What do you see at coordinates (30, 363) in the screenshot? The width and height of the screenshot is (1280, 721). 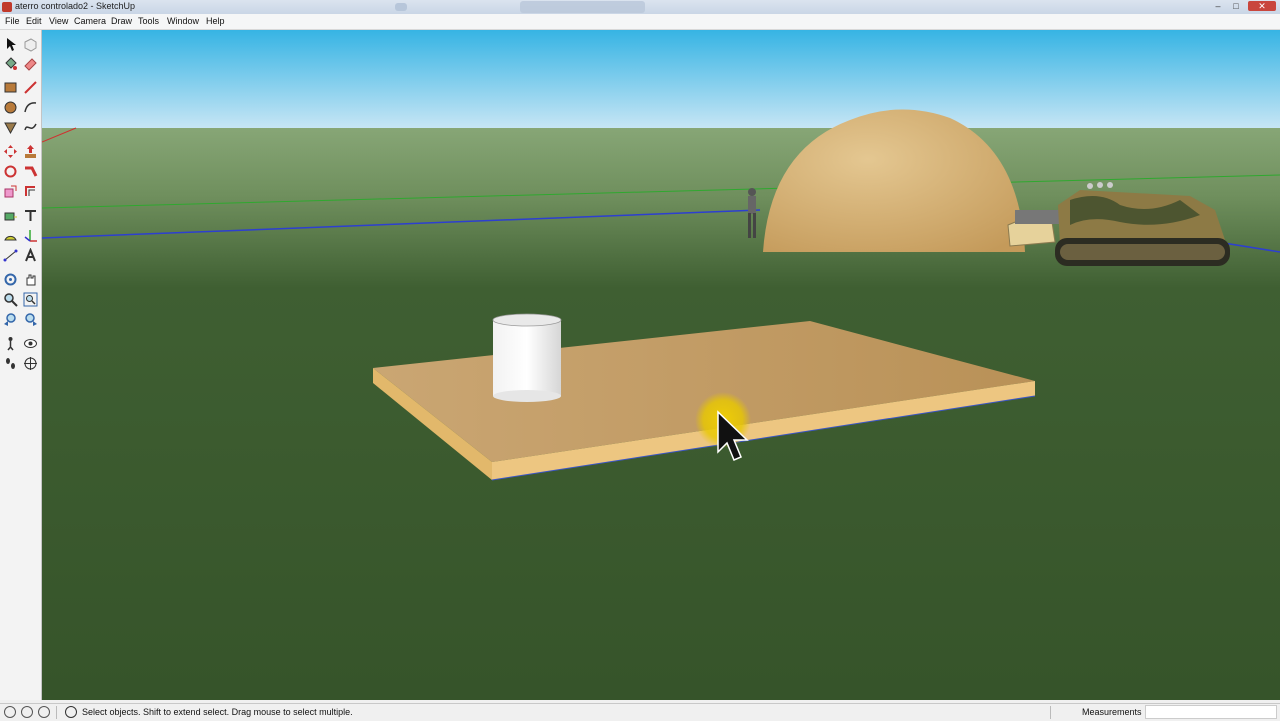 I see `section-plane-tool-icon` at bounding box center [30, 363].